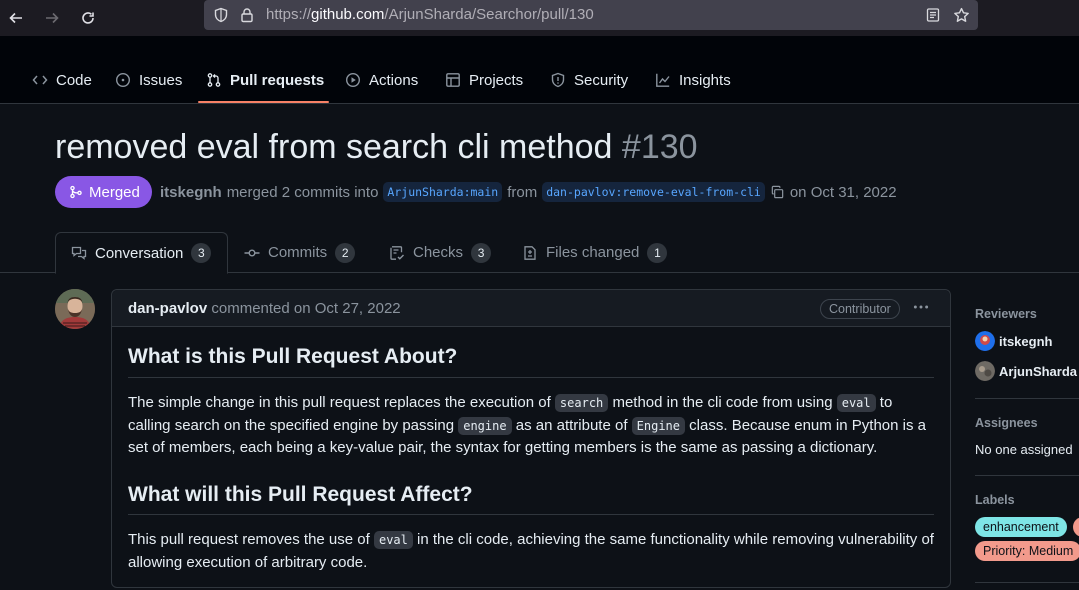 This screenshot has height=590, width=1079. What do you see at coordinates (485, 425) in the screenshot?
I see `inline-code: engine` at bounding box center [485, 425].